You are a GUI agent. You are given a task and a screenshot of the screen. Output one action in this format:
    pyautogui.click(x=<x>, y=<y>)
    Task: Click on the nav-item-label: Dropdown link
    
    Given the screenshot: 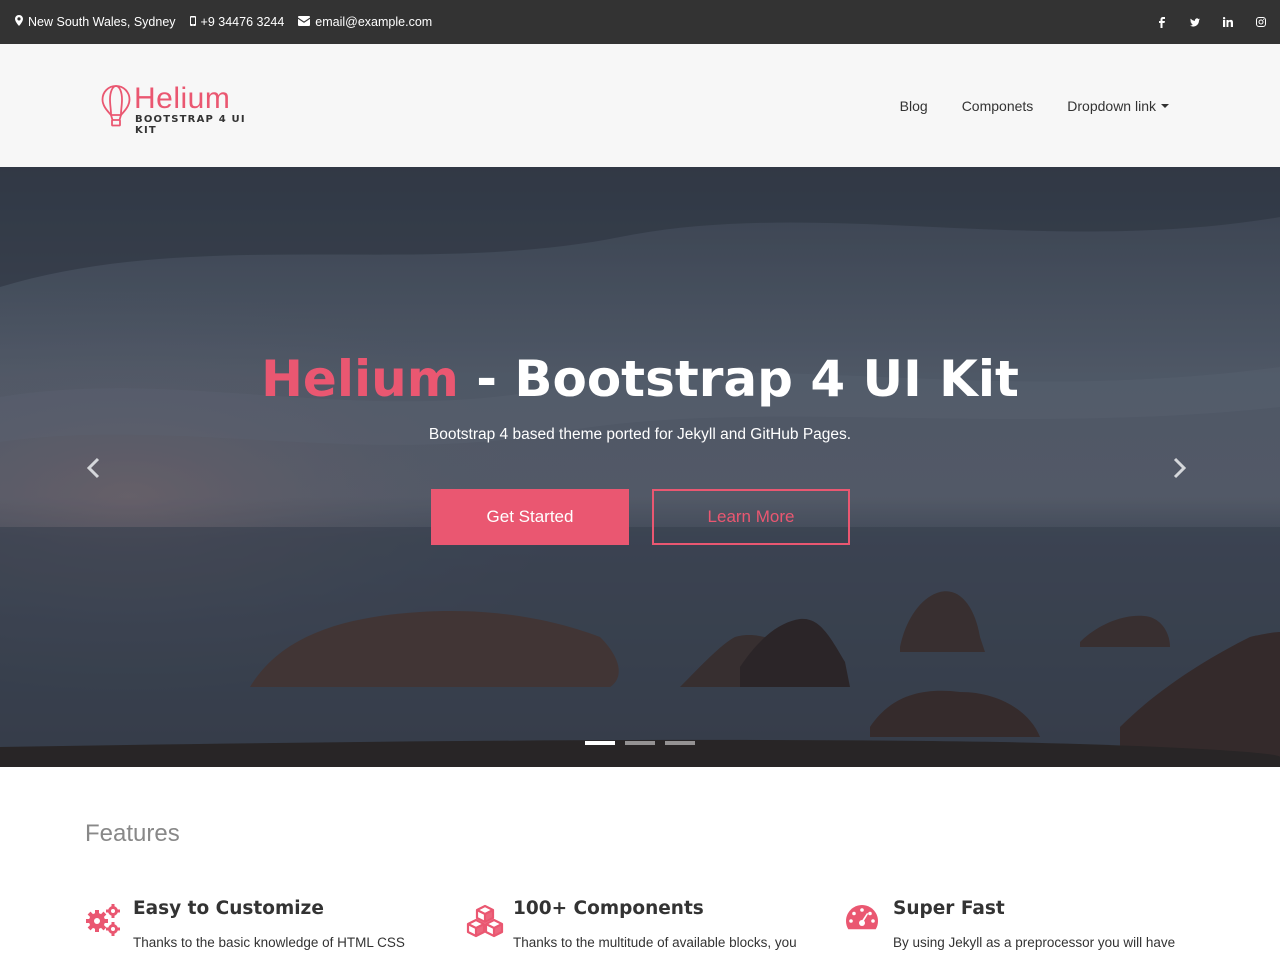 What is the action you would take?
    pyautogui.click(x=1111, y=105)
    